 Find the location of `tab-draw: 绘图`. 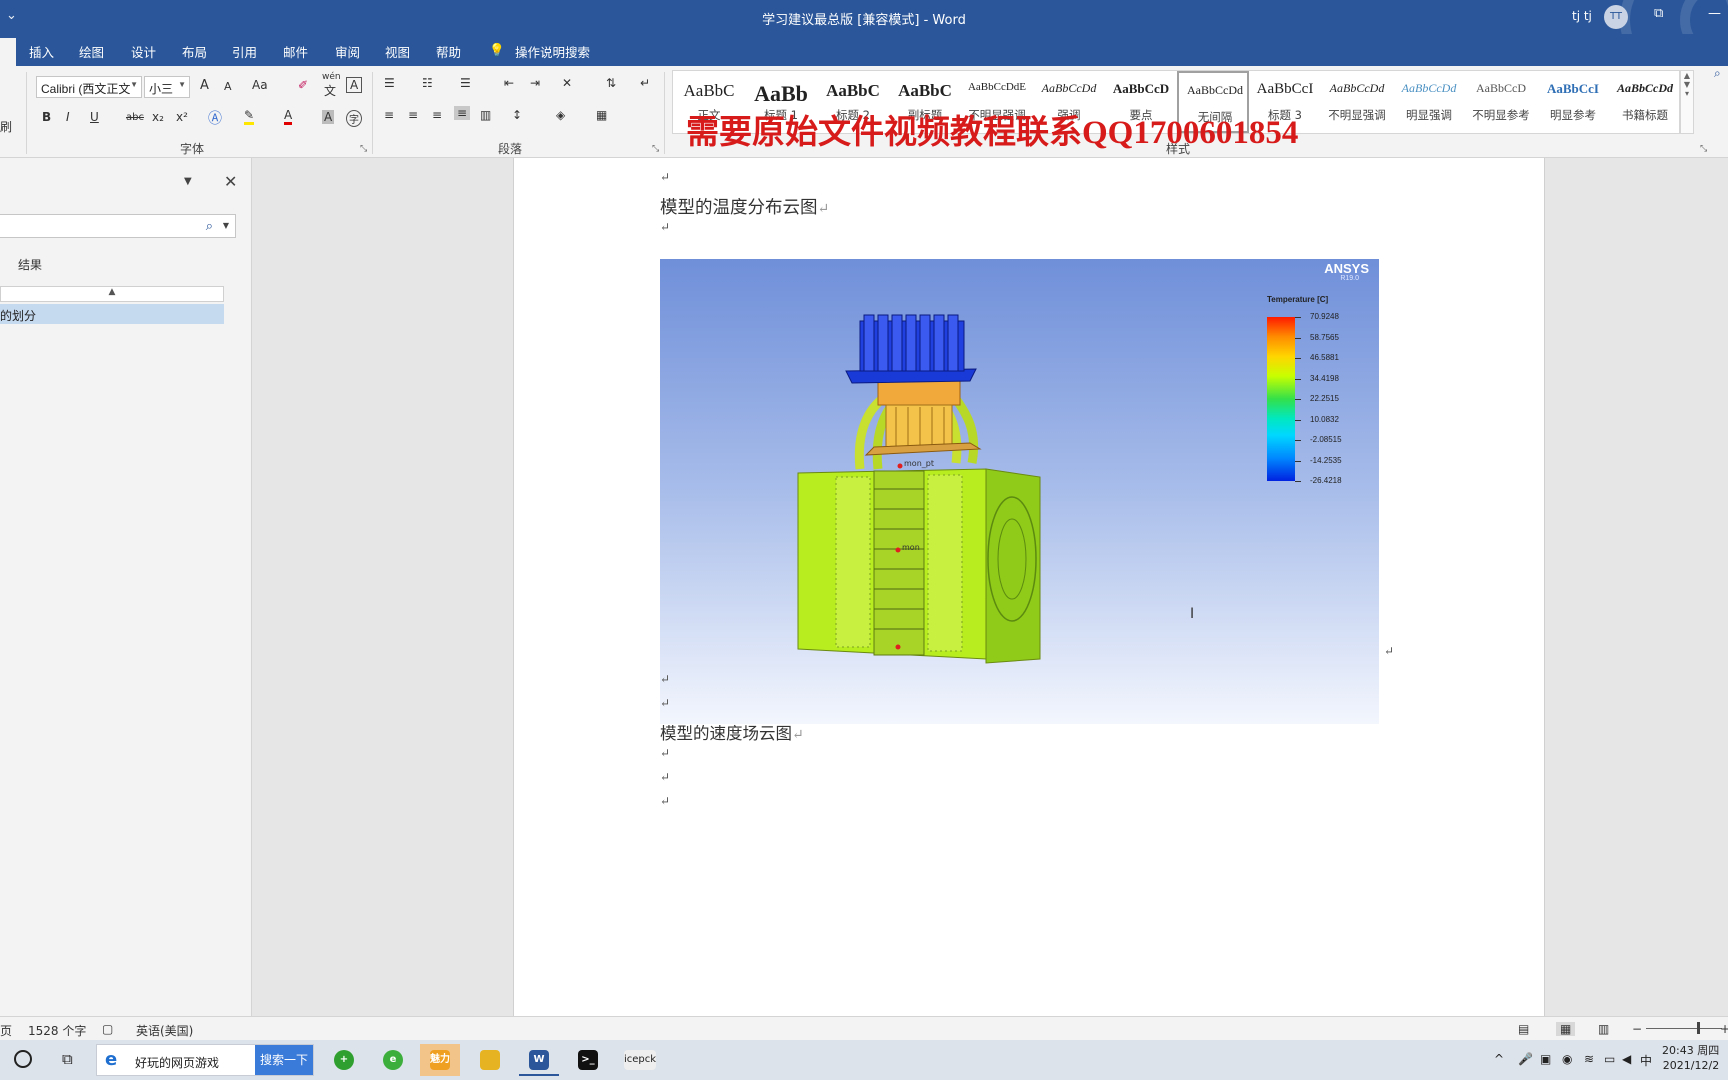

tab-draw: 绘图 is located at coordinates (91, 51).